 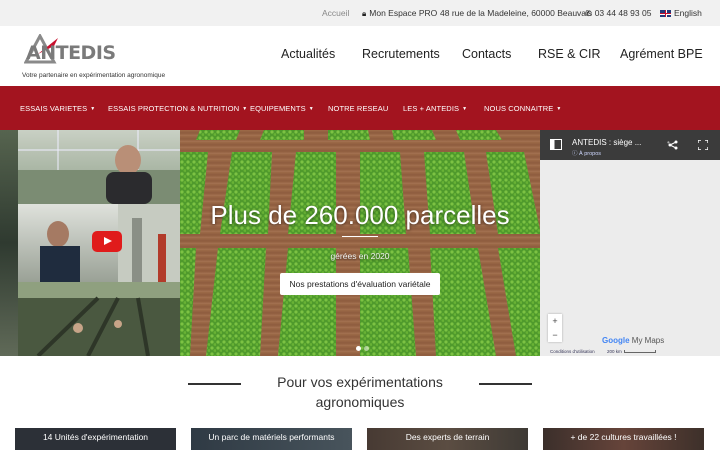 I want to click on logo-wordmark: ANTEDIS, so click(x=71, y=53).